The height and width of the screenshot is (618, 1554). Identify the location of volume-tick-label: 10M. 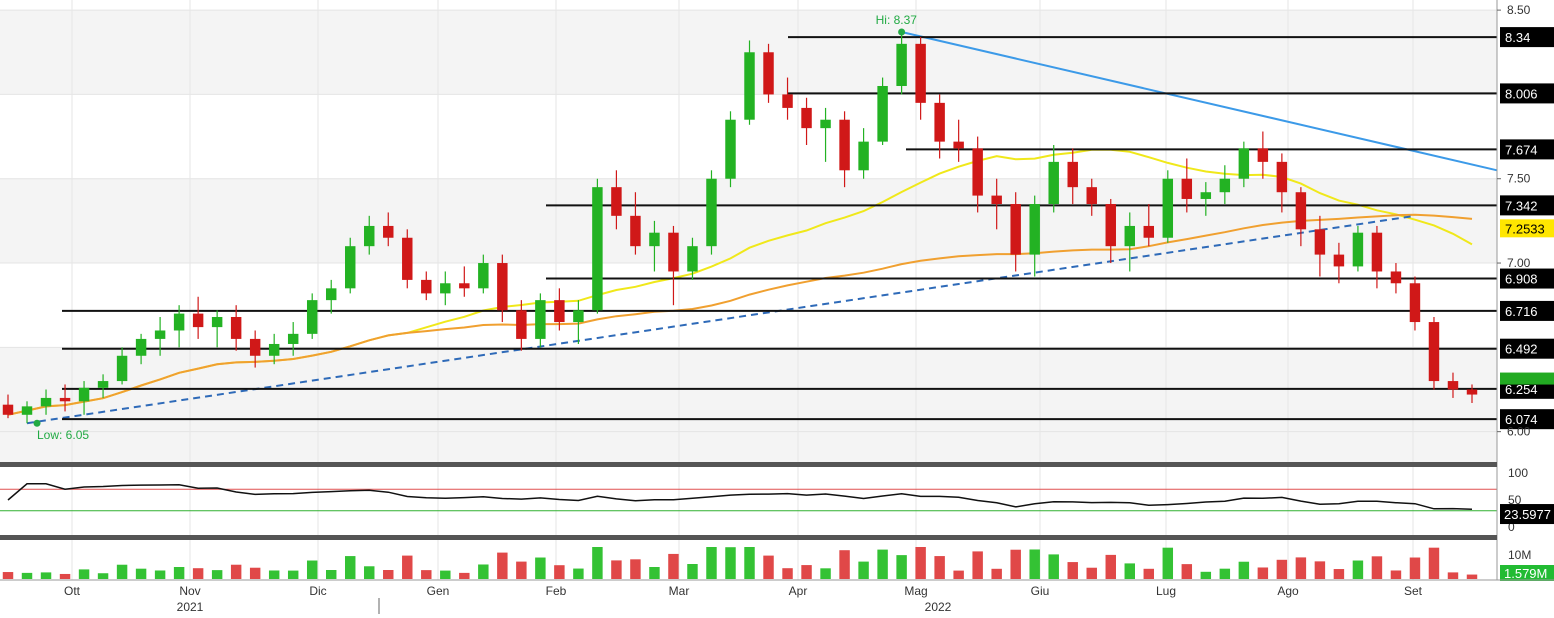
(1519, 555).